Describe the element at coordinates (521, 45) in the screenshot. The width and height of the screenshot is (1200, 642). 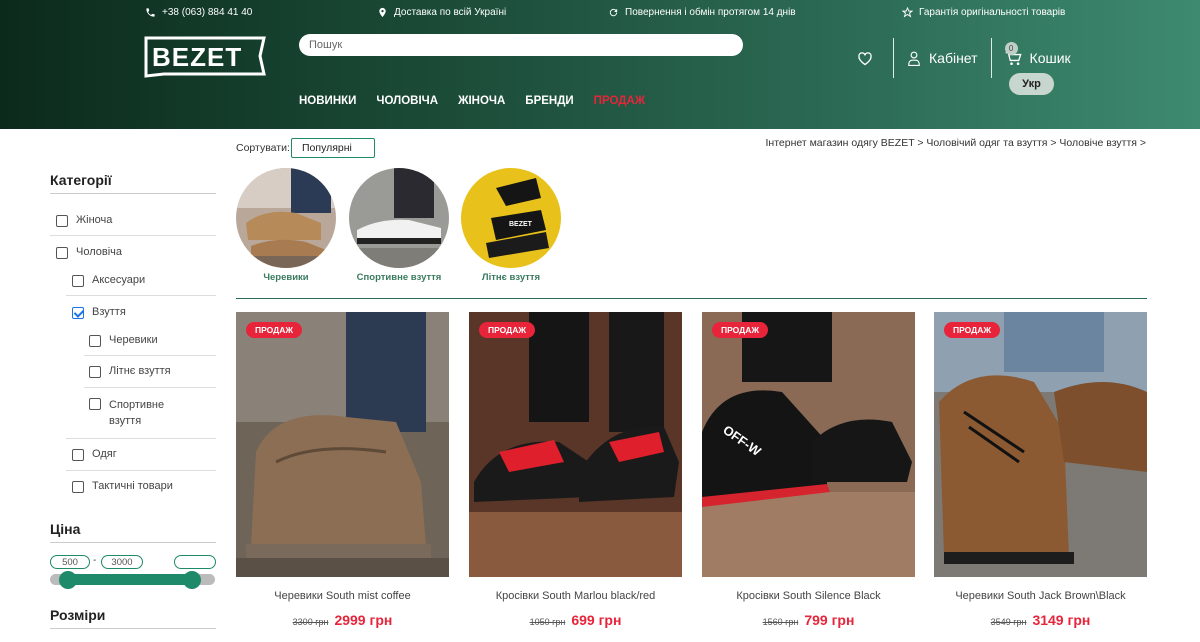
I see `search-input` at that location.